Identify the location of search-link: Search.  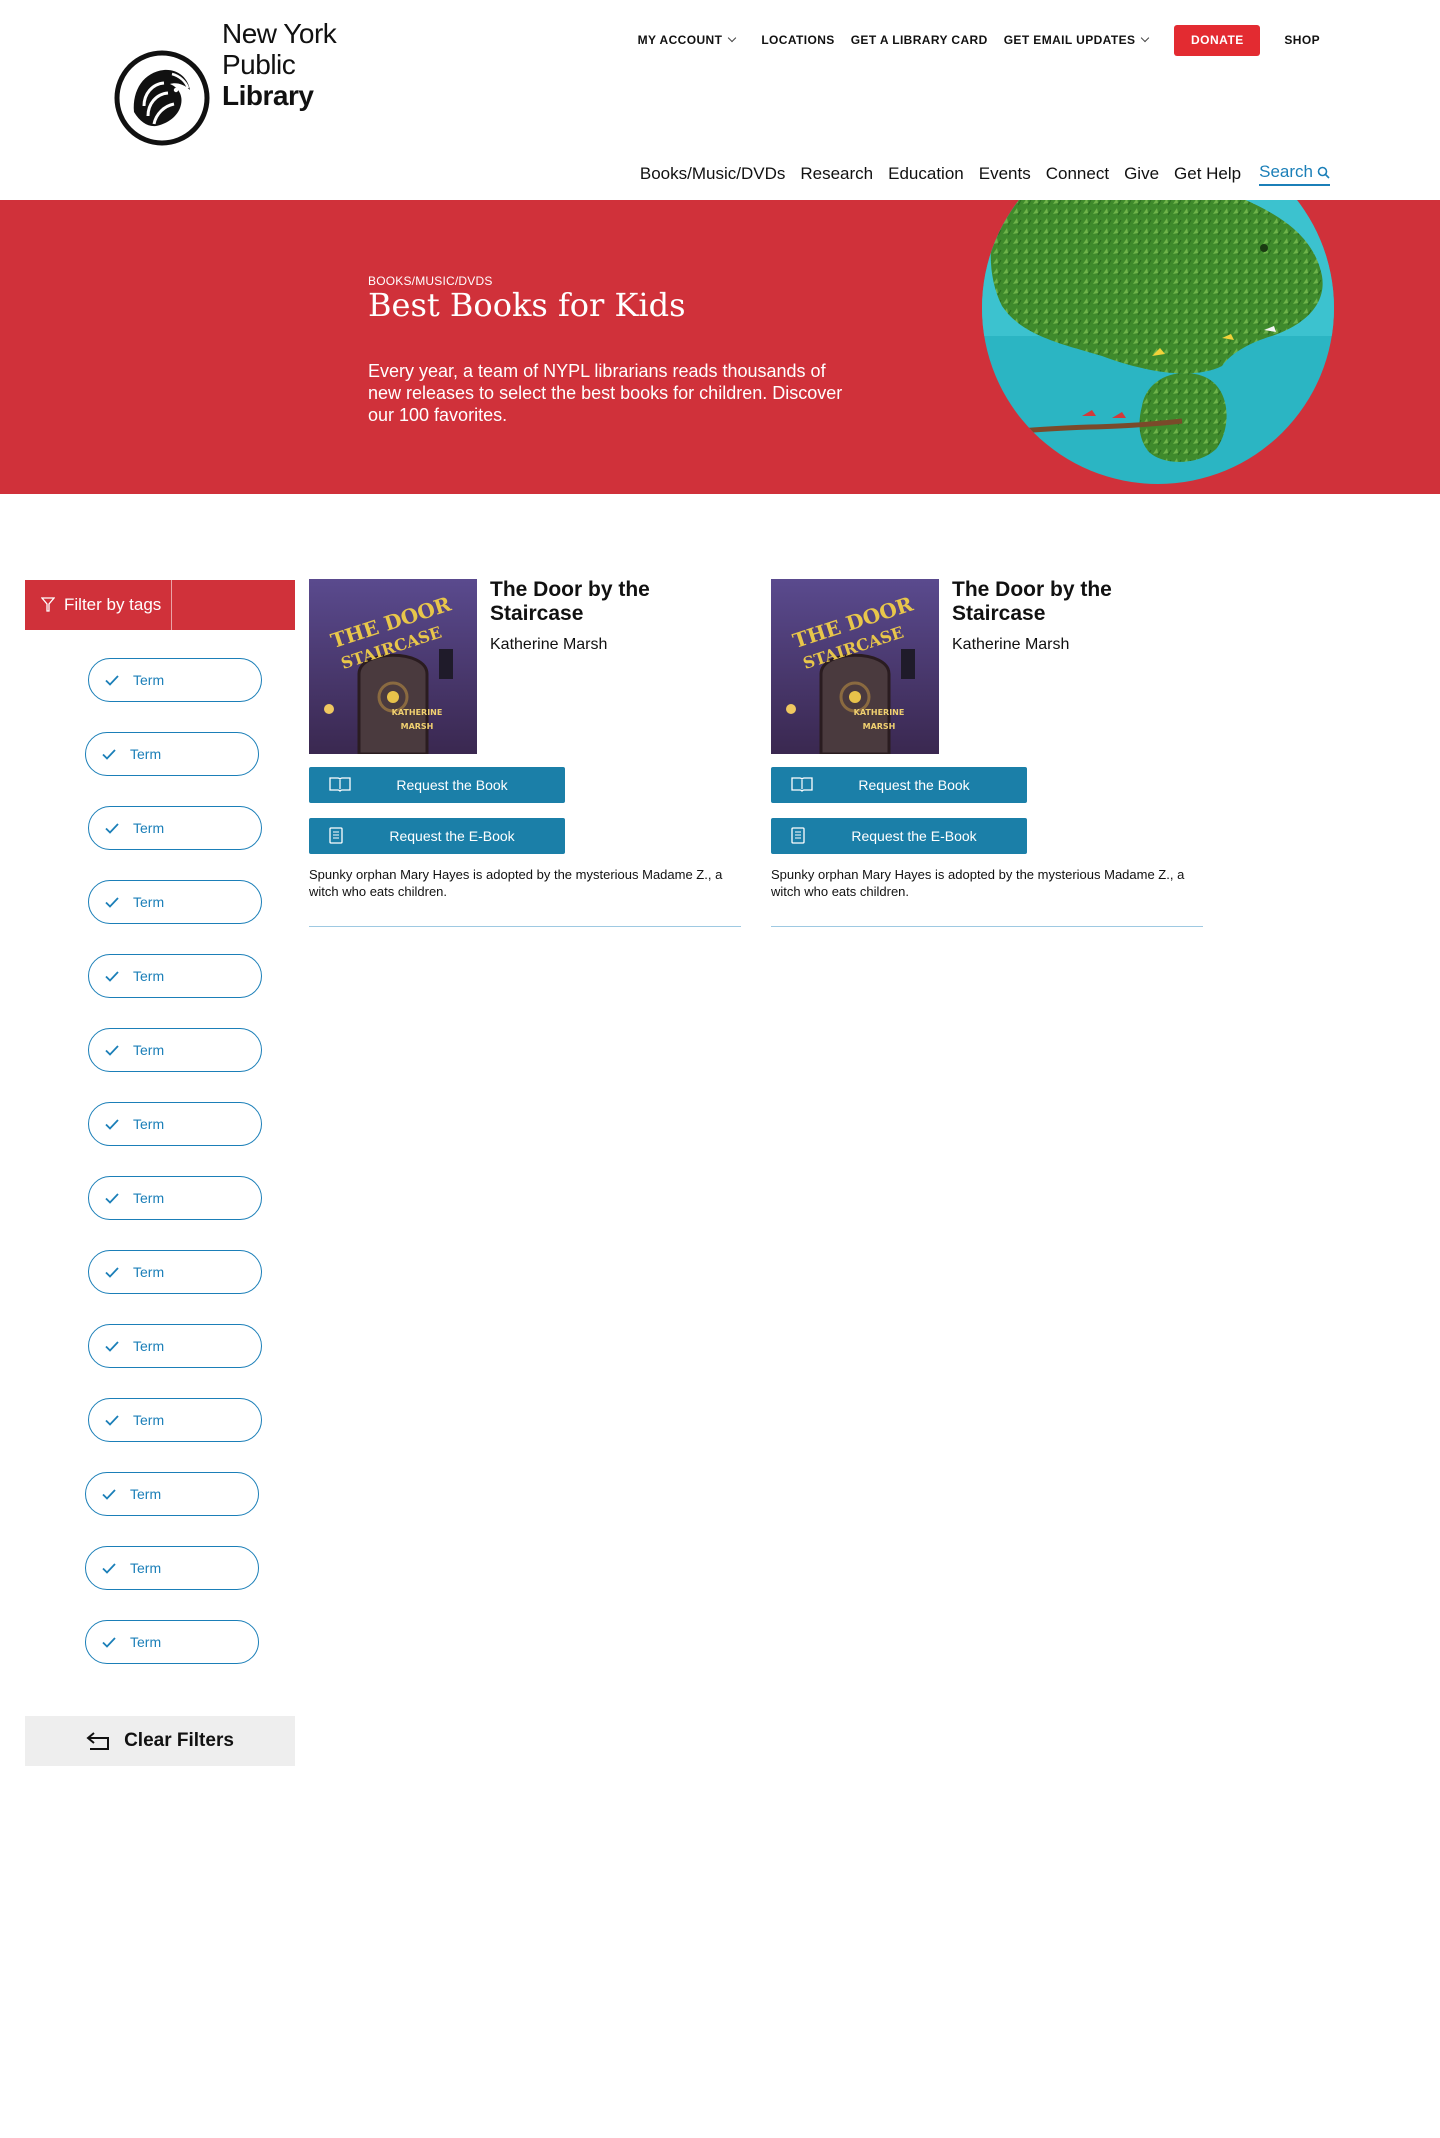
(1294, 174).